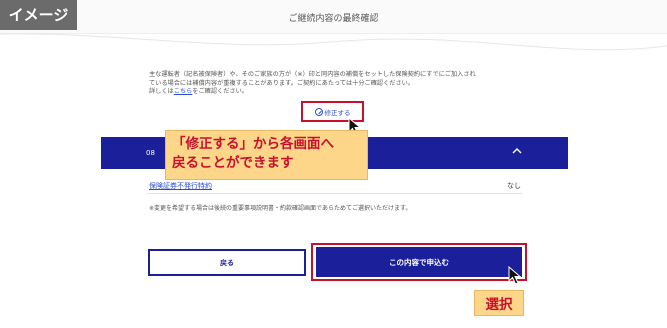 This screenshot has height=328, width=667. Describe the element at coordinates (233, 163) in the screenshot. I see `callout-line-2: 戻ることができます` at that location.